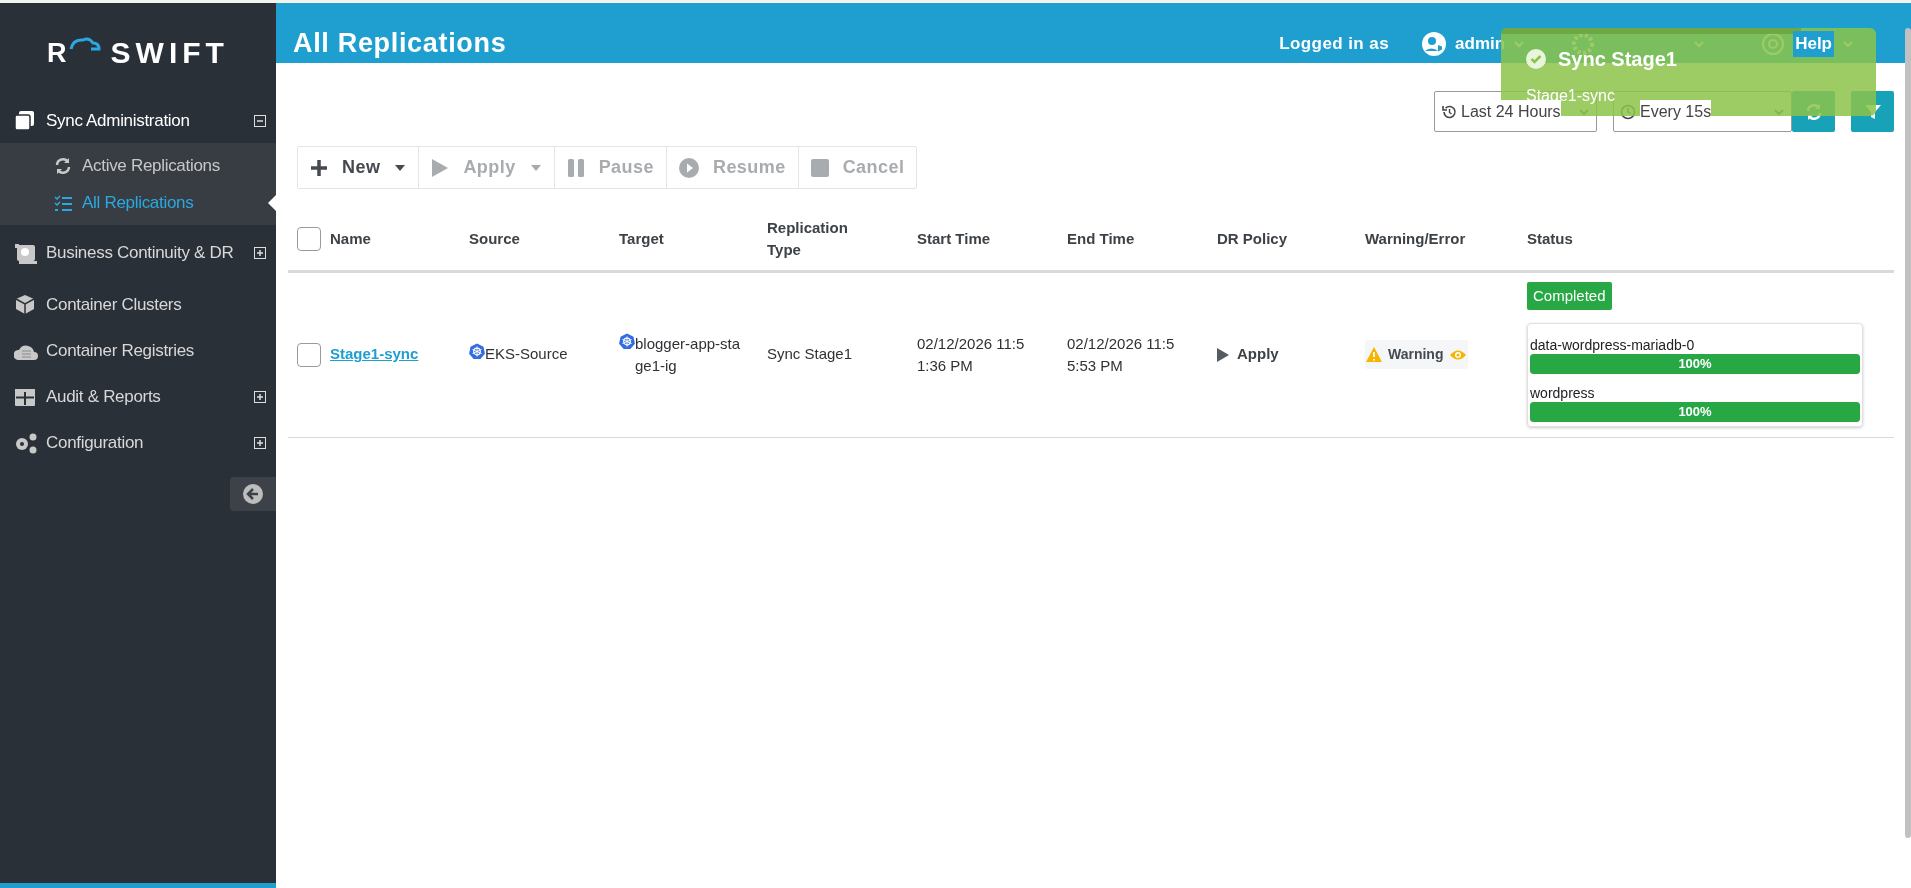  What do you see at coordinates (272, 202) in the screenshot?
I see `active-pointer-icon` at bounding box center [272, 202].